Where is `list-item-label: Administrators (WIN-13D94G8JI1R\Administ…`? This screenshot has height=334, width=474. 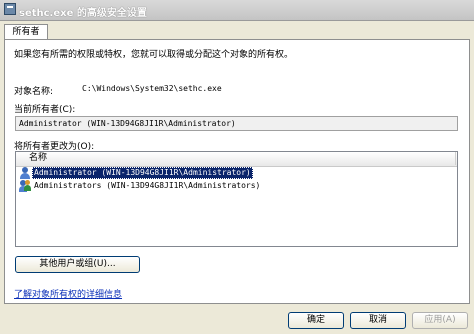 list-item-label: Administrators (WIN-13D94G8JI1R\Administ… is located at coordinates (147, 185).